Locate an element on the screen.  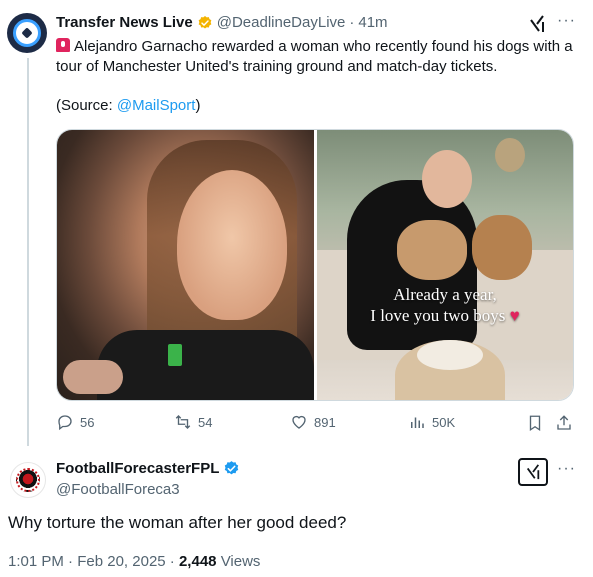
source-link: @MailSport is located at coordinates (156, 105).